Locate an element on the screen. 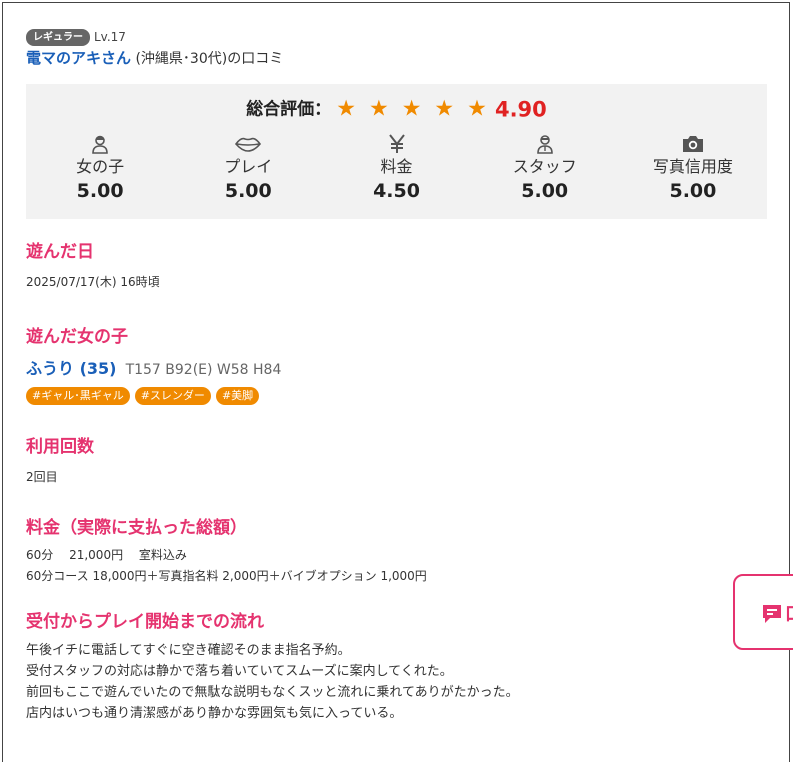 Image resolution: width=793 pixels, height=762 pixels. category-staff: スタッフ 5.00 is located at coordinates (545, 168).